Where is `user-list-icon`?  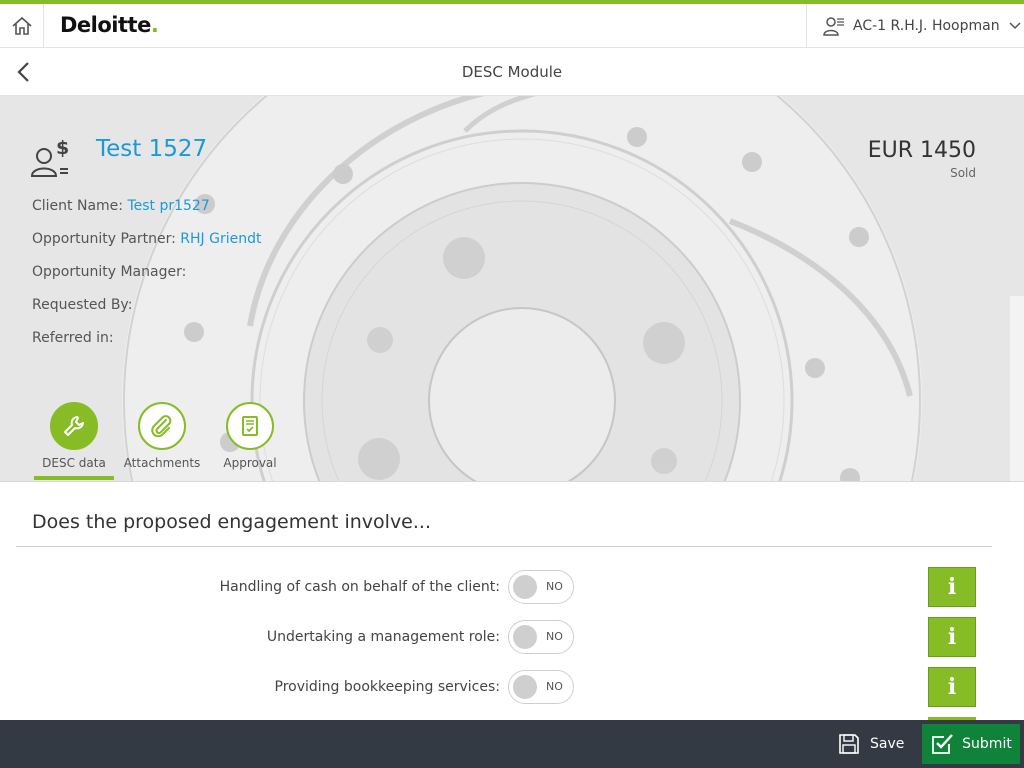
user-list-icon is located at coordinates (833, 26).